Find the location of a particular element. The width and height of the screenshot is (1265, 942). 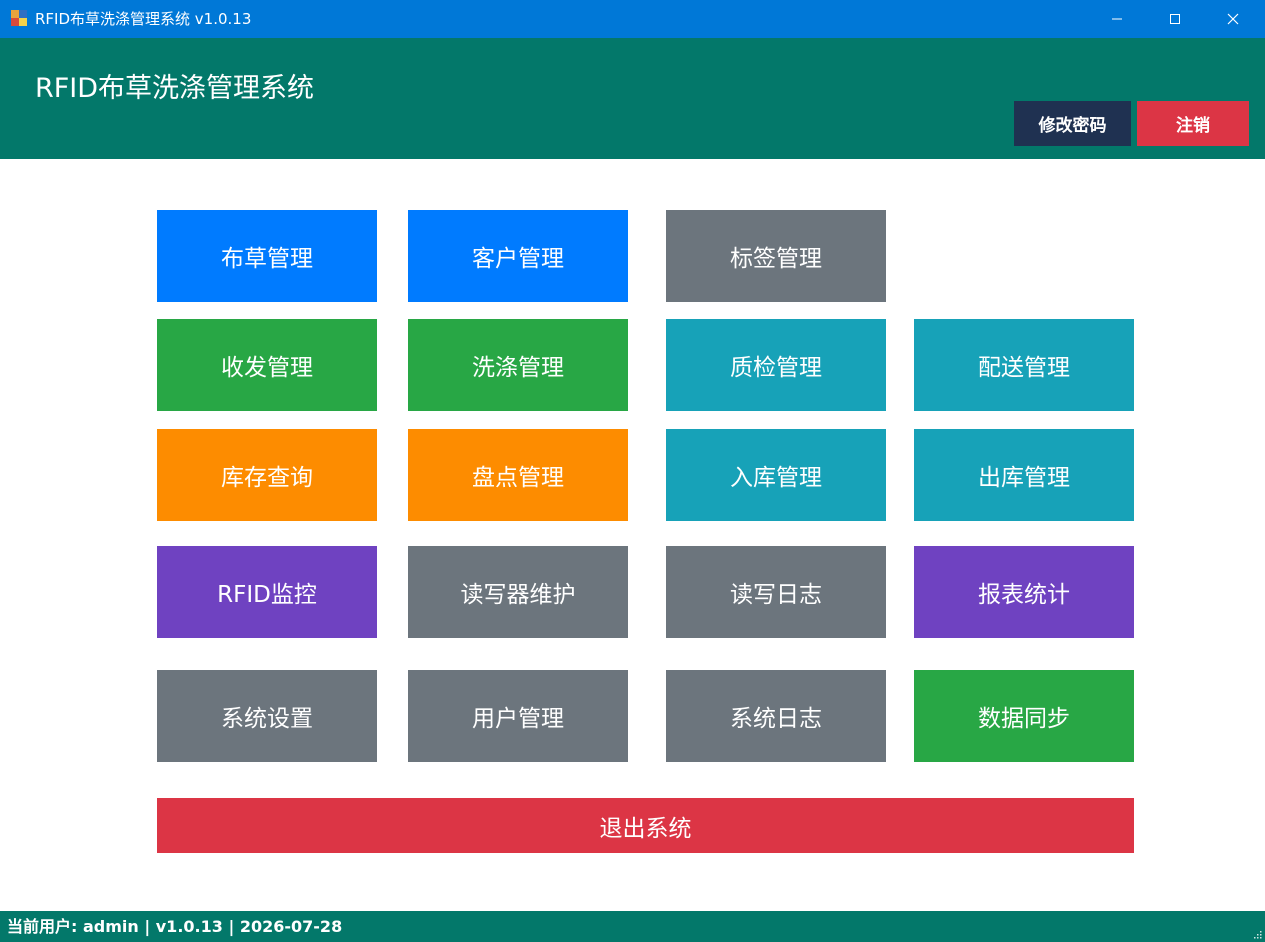

close-button is located at coordinates (1233, 19).